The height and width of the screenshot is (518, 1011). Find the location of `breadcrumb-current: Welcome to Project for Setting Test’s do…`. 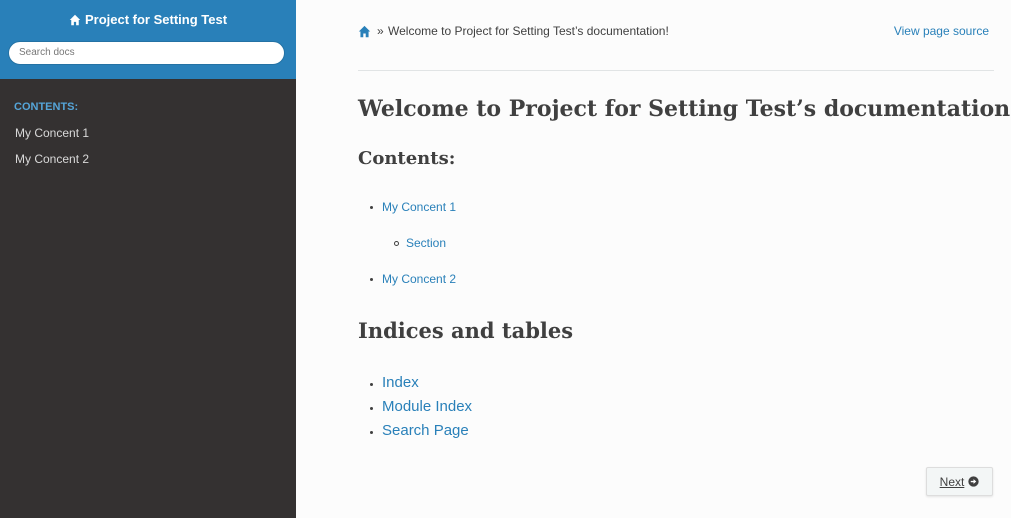

breadcrumb-current: Welcome to Project for Setting Test’s do… is located at coordinates (528, 31).